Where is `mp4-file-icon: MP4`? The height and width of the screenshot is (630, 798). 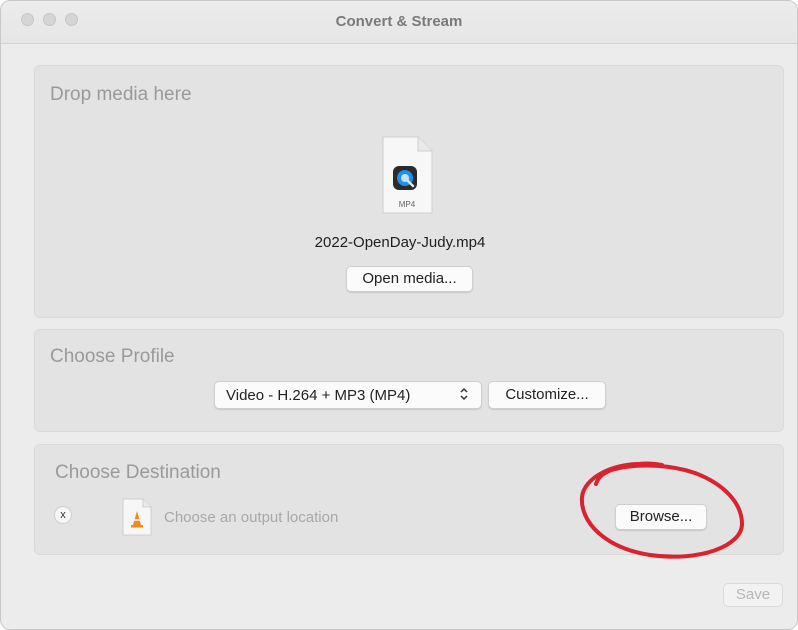
mp4-file-icon: MP4 is located at coordinates (407, 175).